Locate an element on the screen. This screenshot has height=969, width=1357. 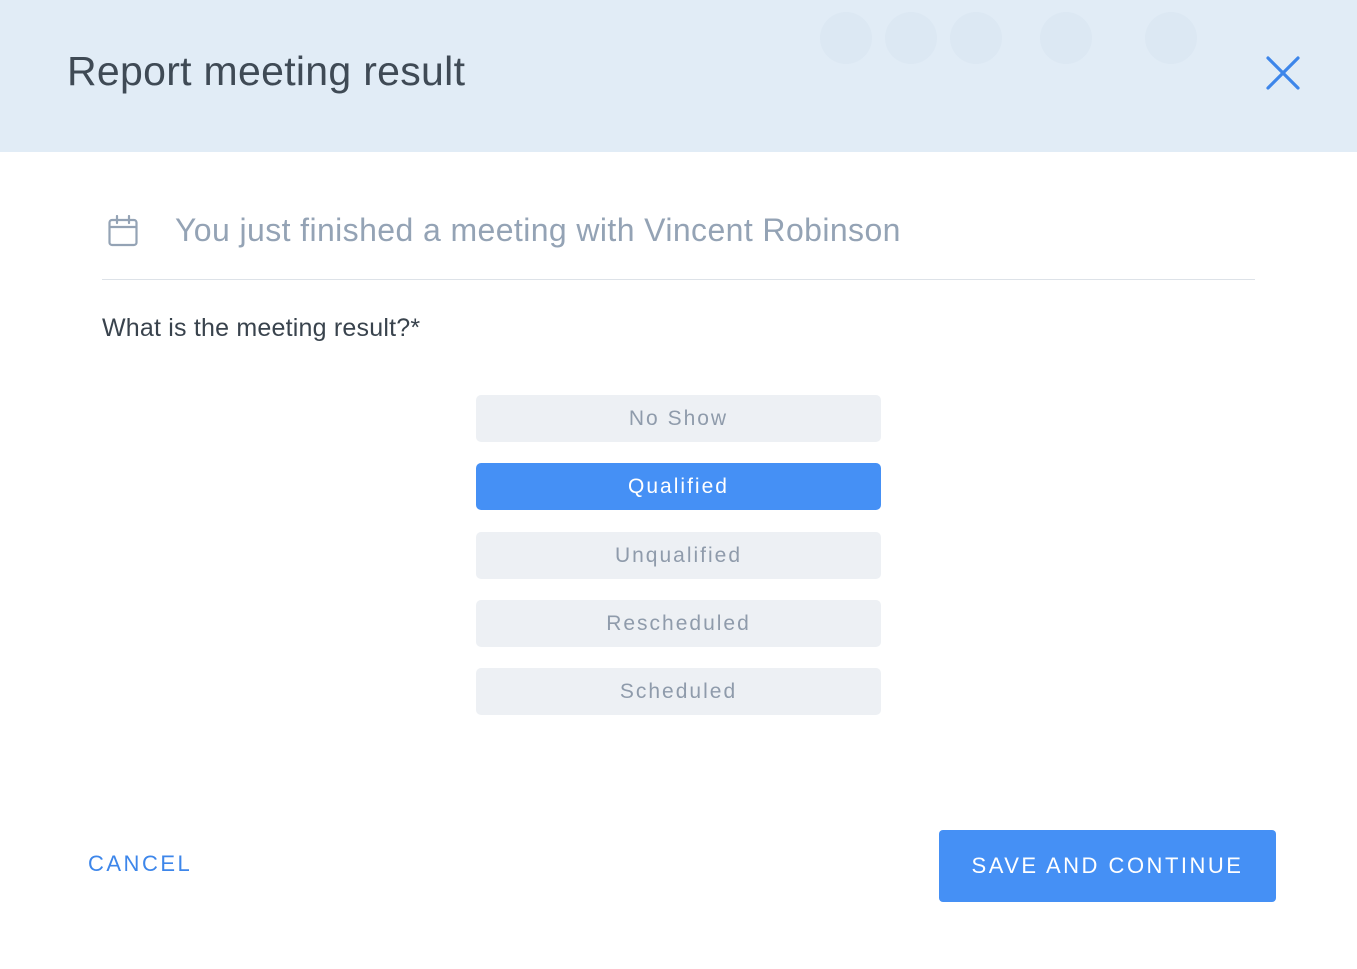
option-rescheduled: Rescheduled is located at coordinates (678, 623).